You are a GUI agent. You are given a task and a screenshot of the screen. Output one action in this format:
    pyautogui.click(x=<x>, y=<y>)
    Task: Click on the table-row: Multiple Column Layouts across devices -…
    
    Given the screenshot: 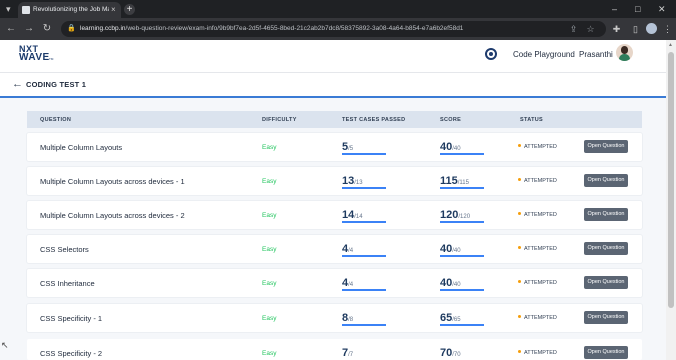 What is the action you would take?
    pyautogui.click(x=334, y=215)
    